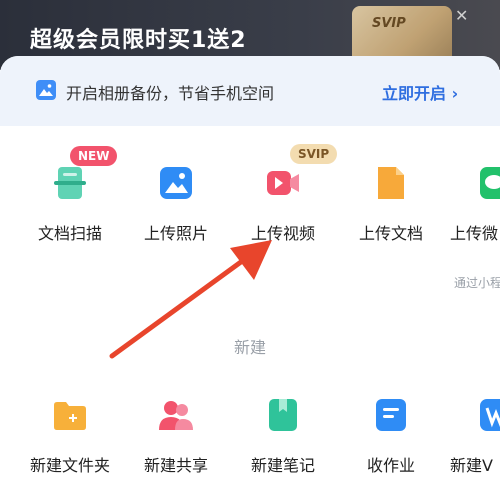 The height and width of the screenshot is (500, 500). I want to click on upload-document-tile: 上传文档, so click(391, 204).